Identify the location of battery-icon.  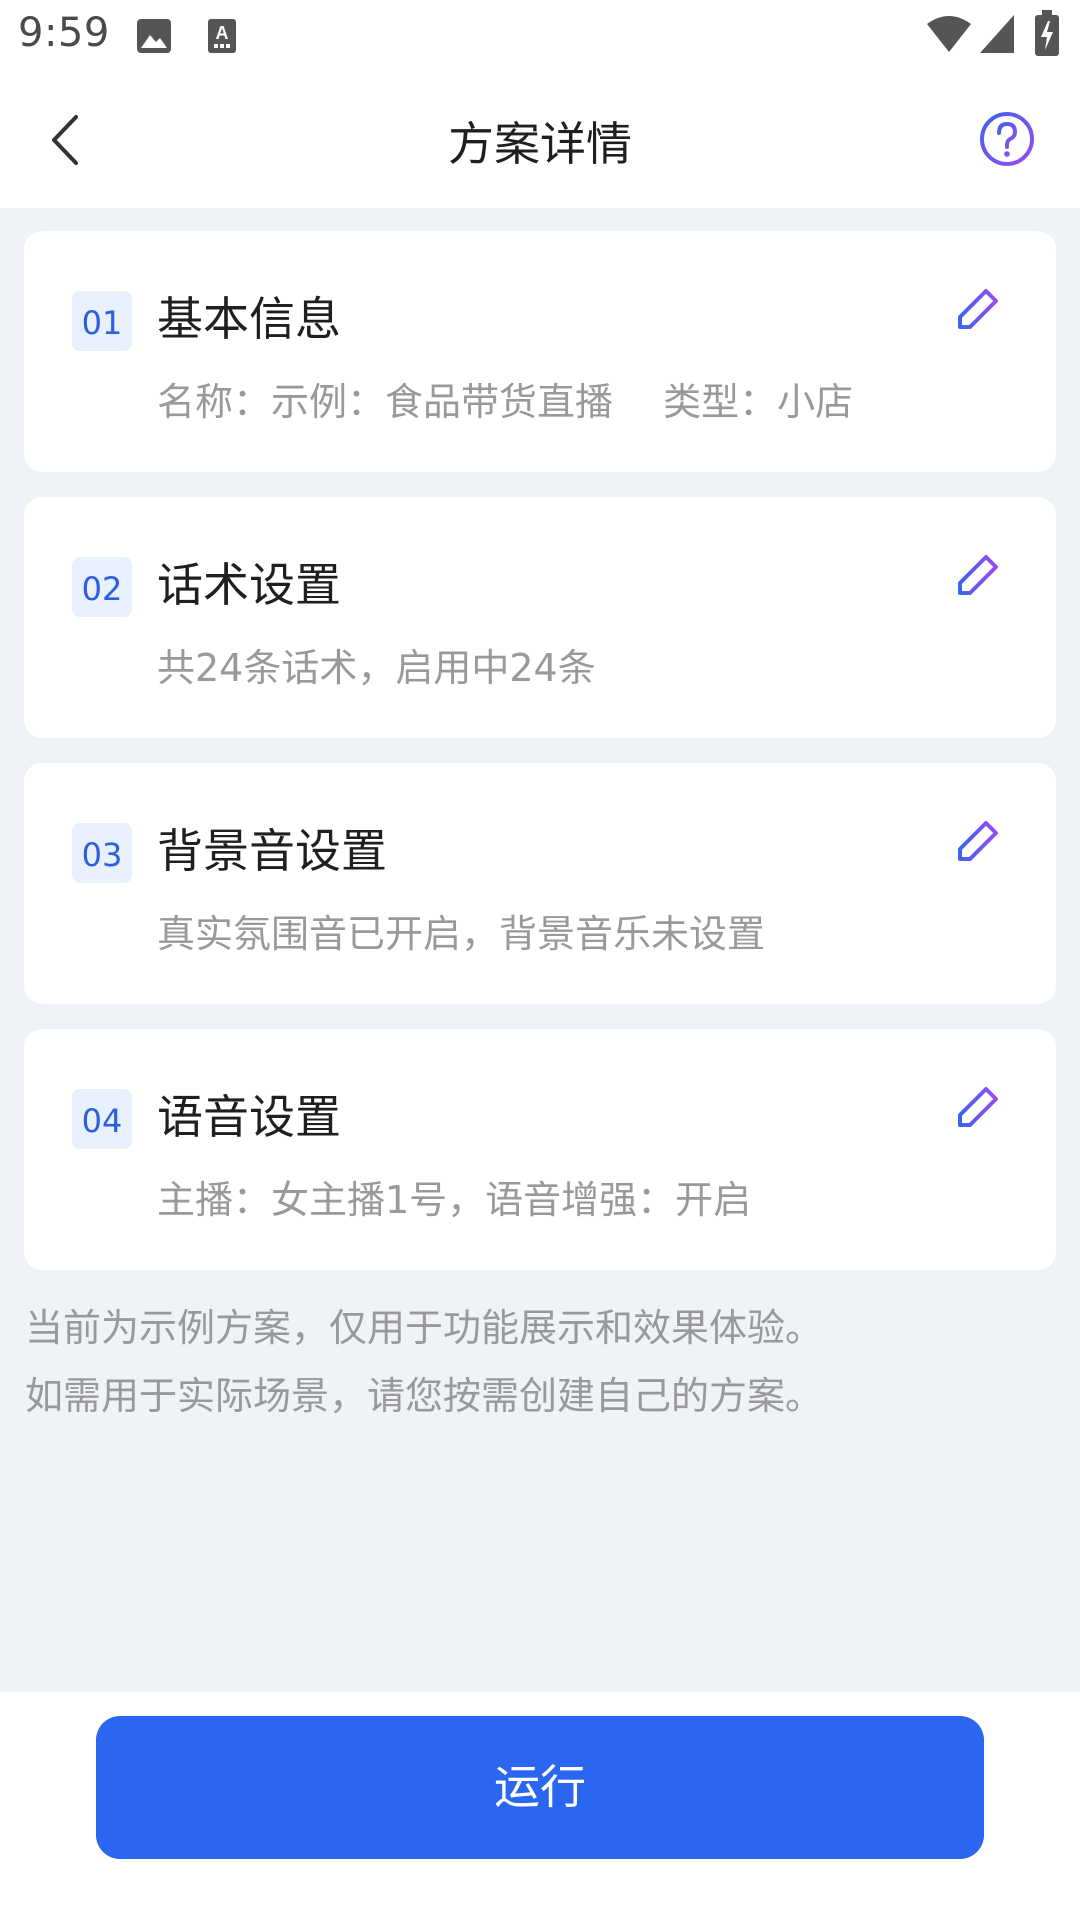
(1047, 33).